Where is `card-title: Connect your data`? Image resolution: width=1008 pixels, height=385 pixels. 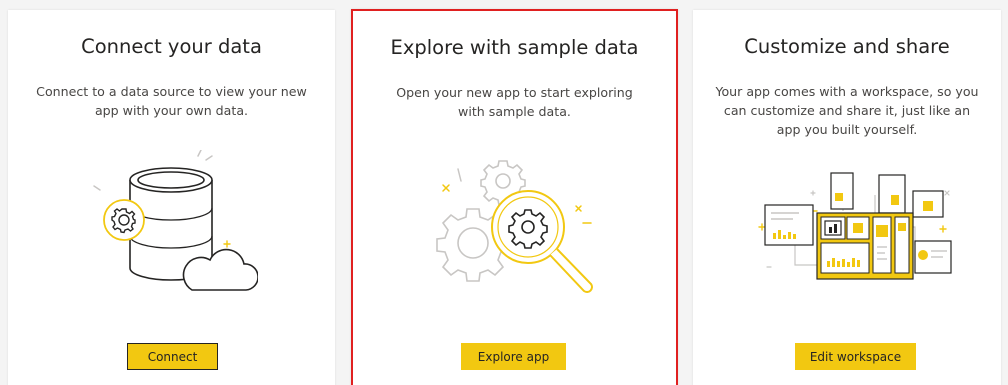 card-title: Connect your data is located at coordinates (171, 46).